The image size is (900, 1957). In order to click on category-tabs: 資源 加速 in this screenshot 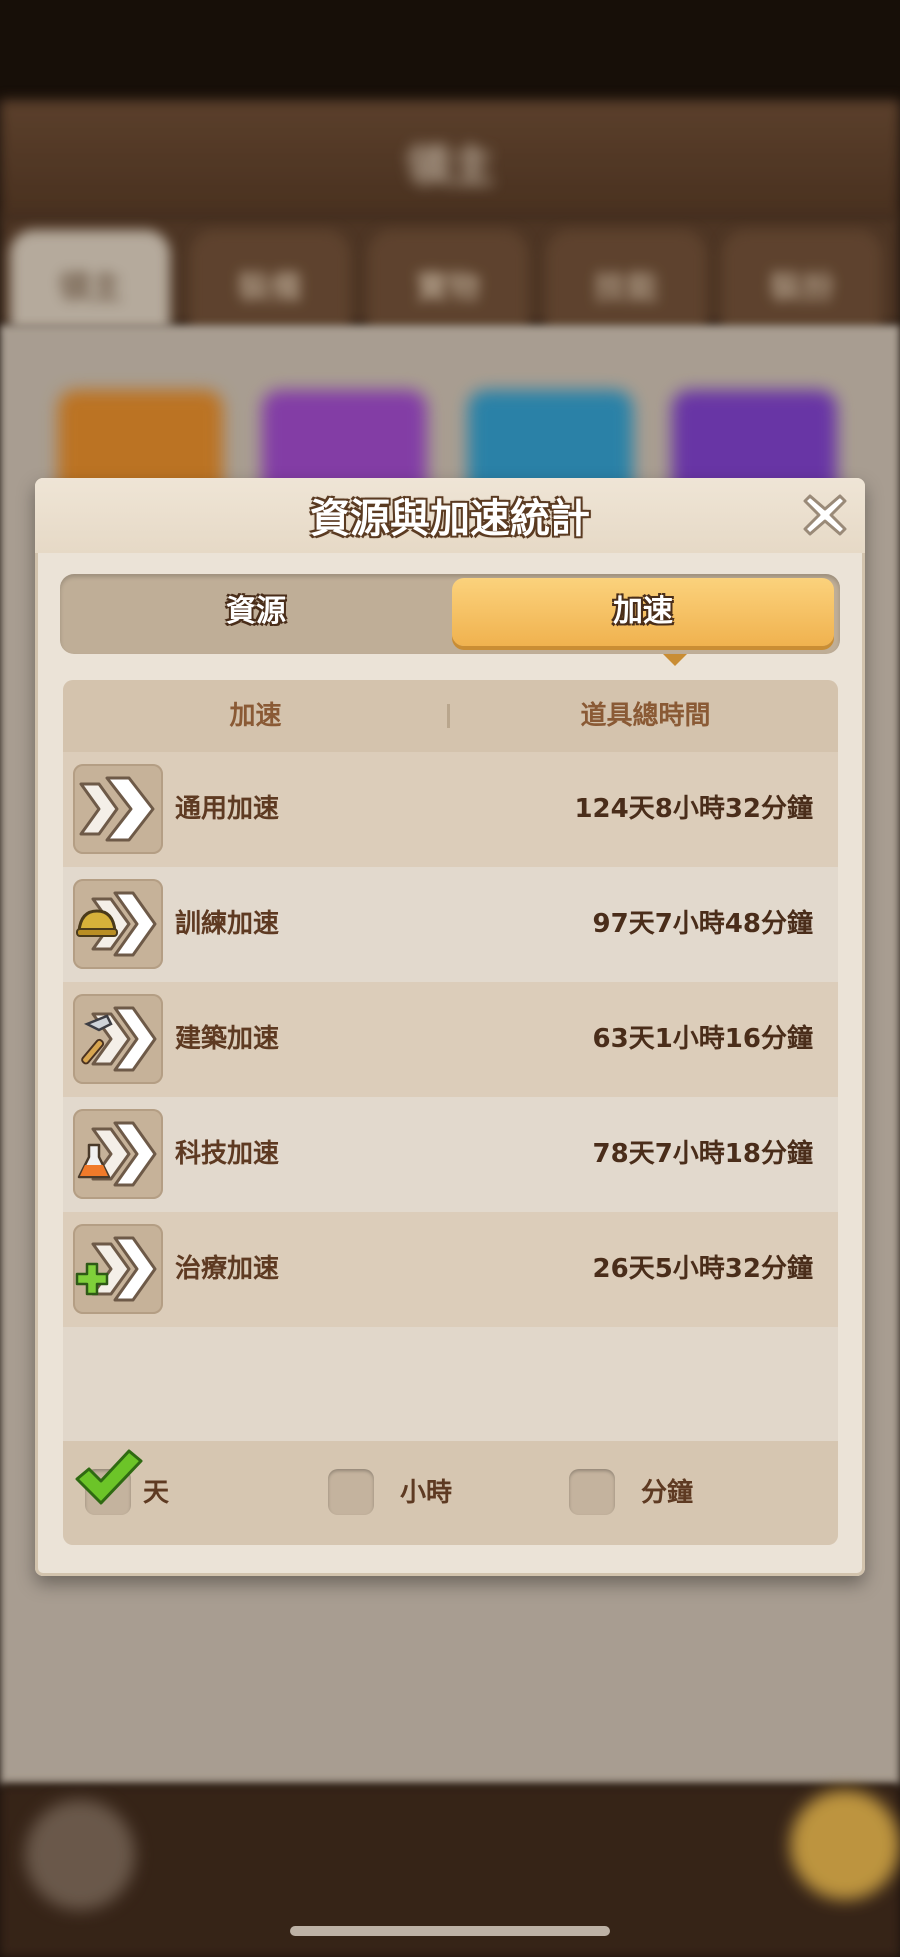, I will do `click(450, 614)`.